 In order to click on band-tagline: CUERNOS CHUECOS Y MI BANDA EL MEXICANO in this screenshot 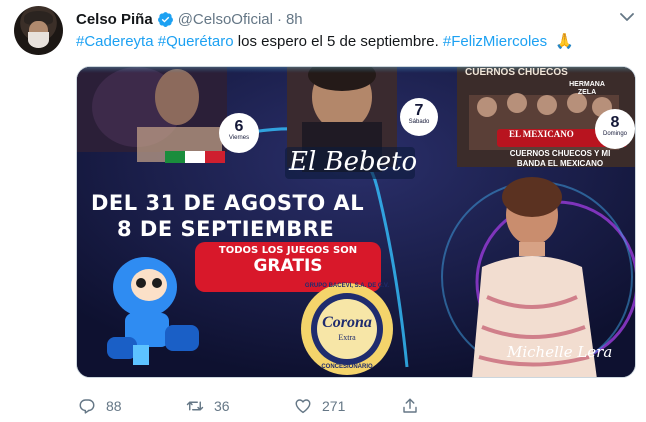, I will do `click(560, 158)`.